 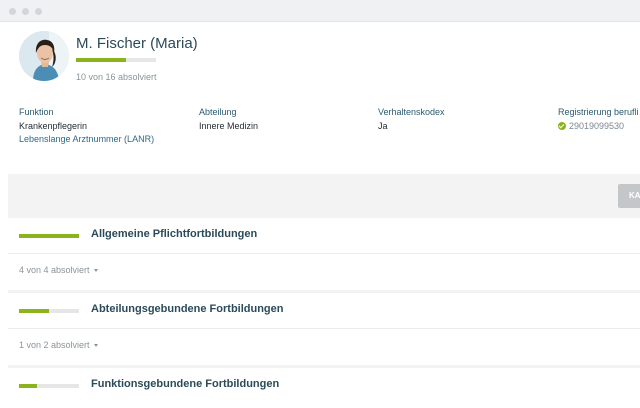 What do you see at coordinates (185, 384) in the screenshot?
I see `section-title: Funktionsgebundene Fortbildungen` at bounding box center [185, 384].